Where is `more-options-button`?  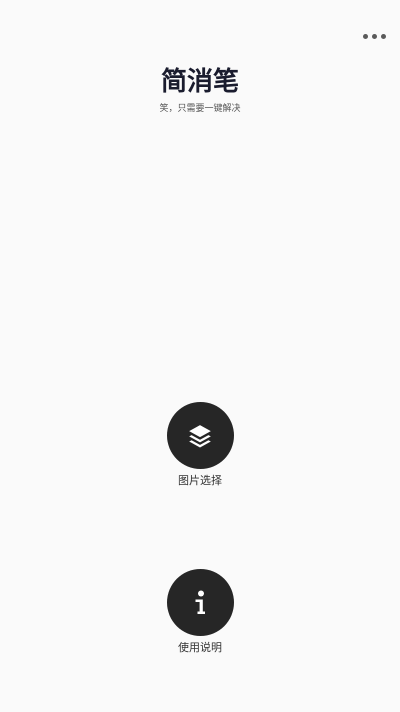
more-options-button is located at coordinates (374, 36).